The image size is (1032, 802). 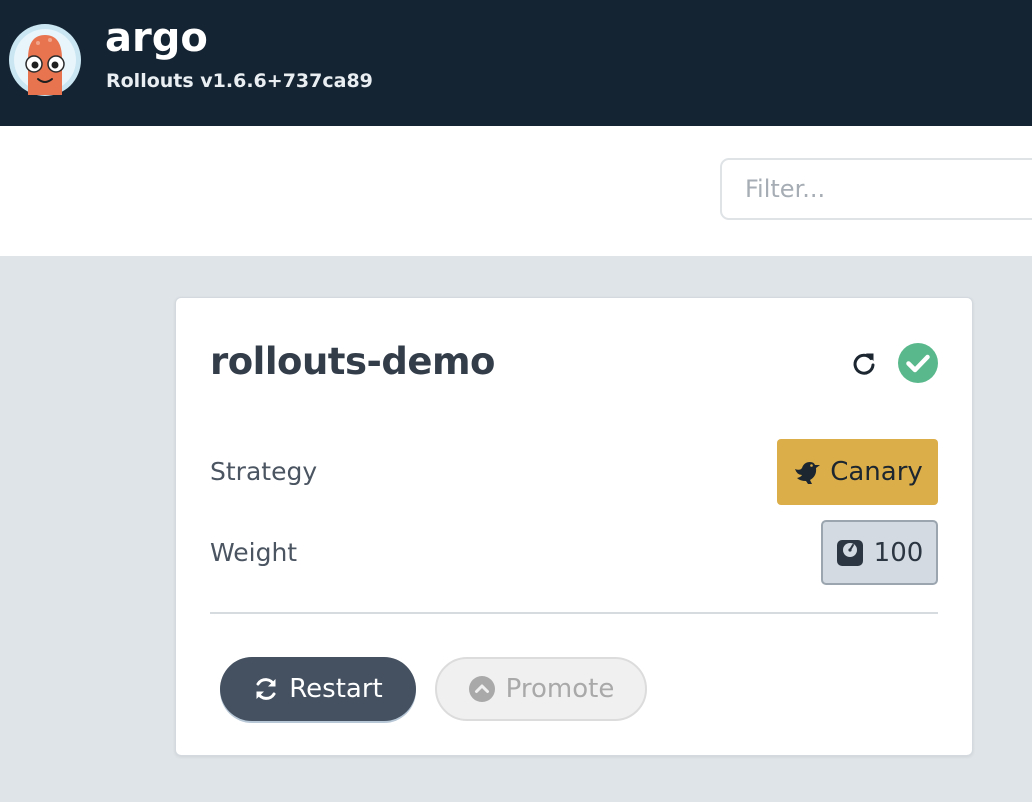 I want to click on check-circle-icon, so click(x=918, y=363).